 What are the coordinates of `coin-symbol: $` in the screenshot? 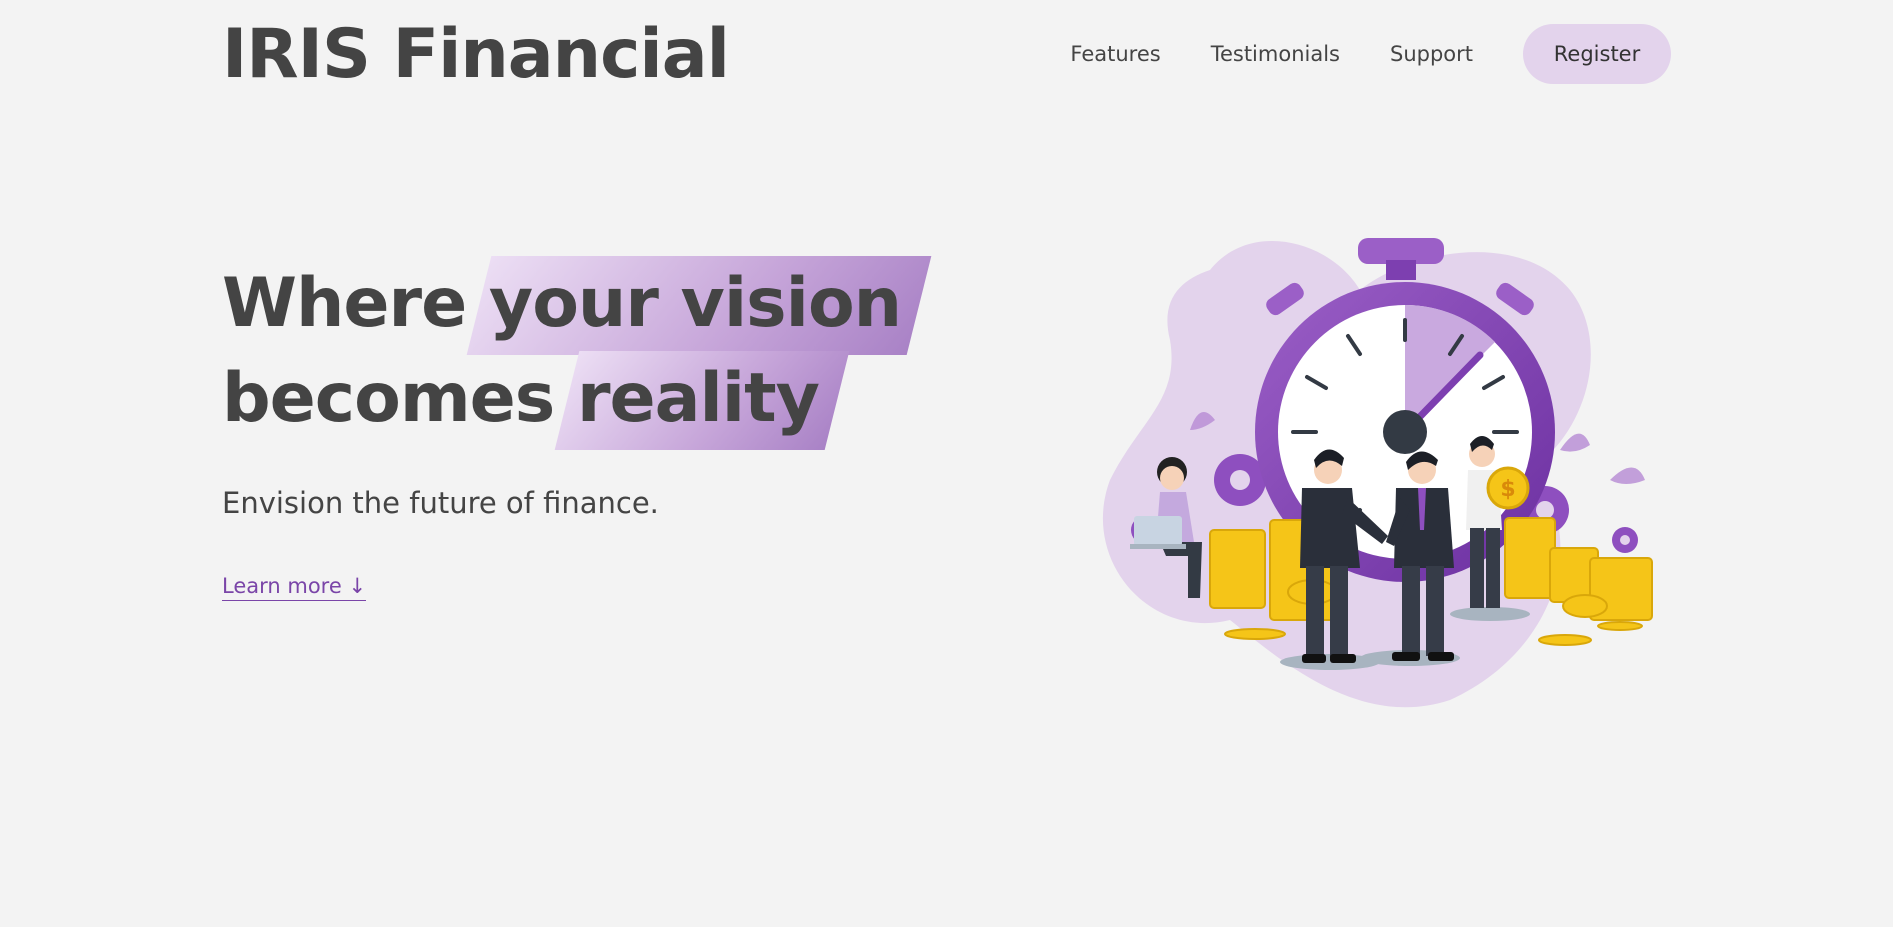 It's located at (1507, 489).